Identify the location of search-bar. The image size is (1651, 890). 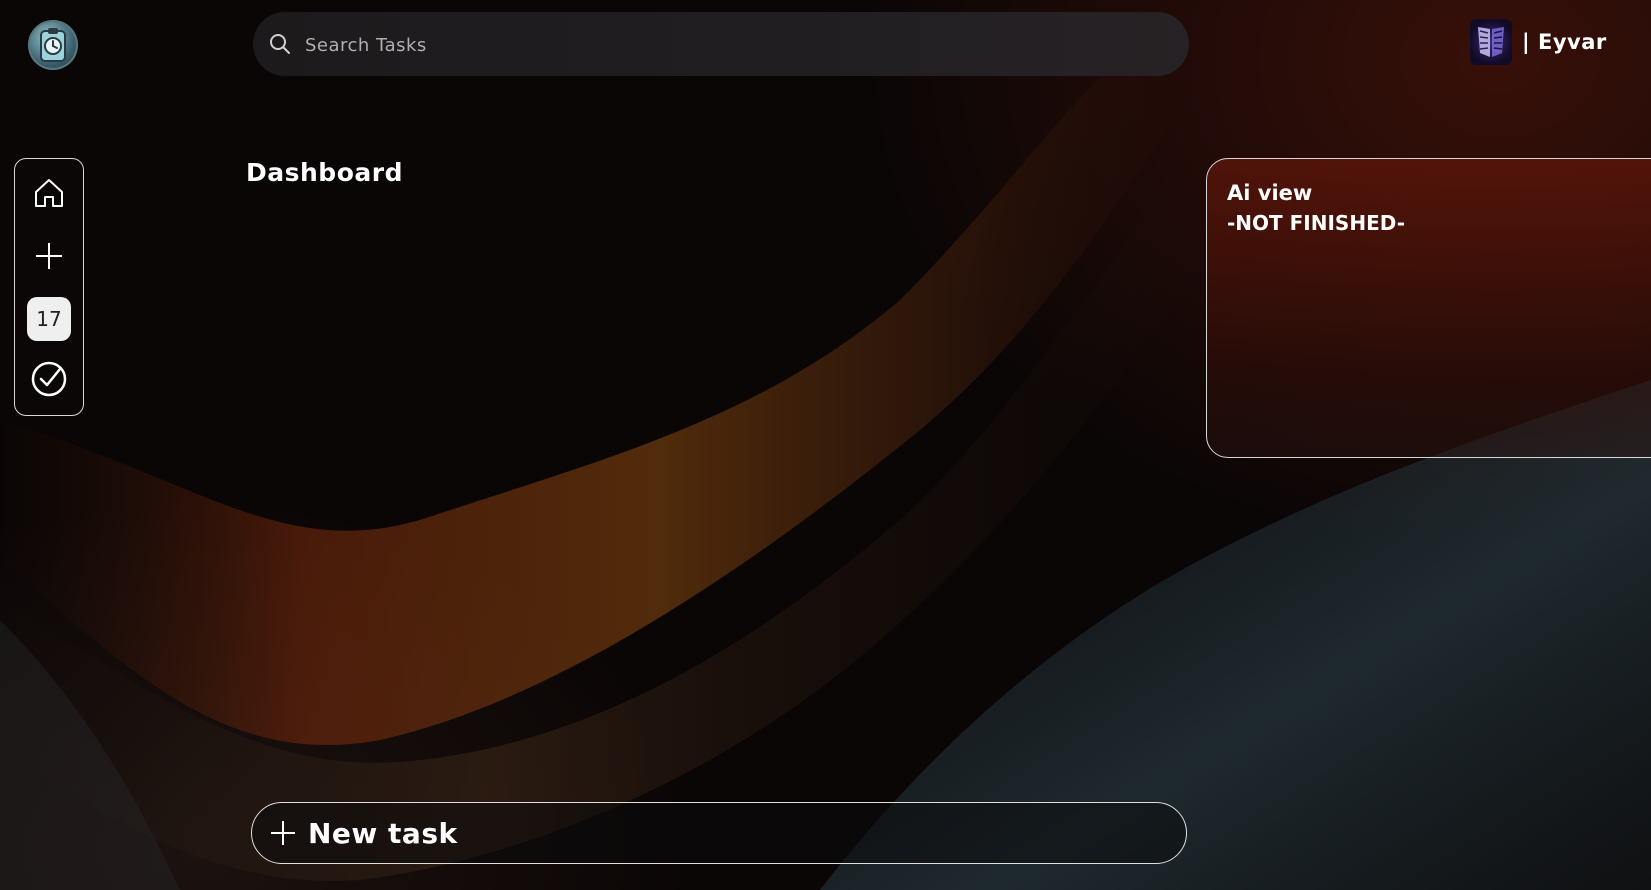
(721, 44).